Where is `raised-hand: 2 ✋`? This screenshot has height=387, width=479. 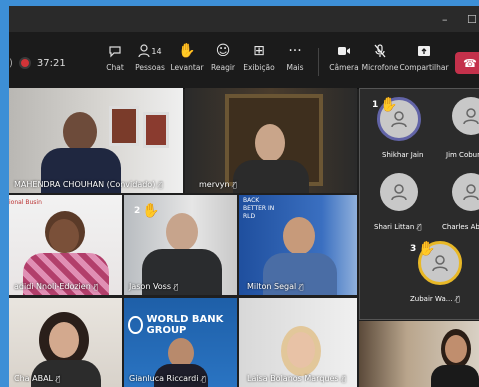
raised-hand: 2 ✋ is located at coordinates (147, 211).